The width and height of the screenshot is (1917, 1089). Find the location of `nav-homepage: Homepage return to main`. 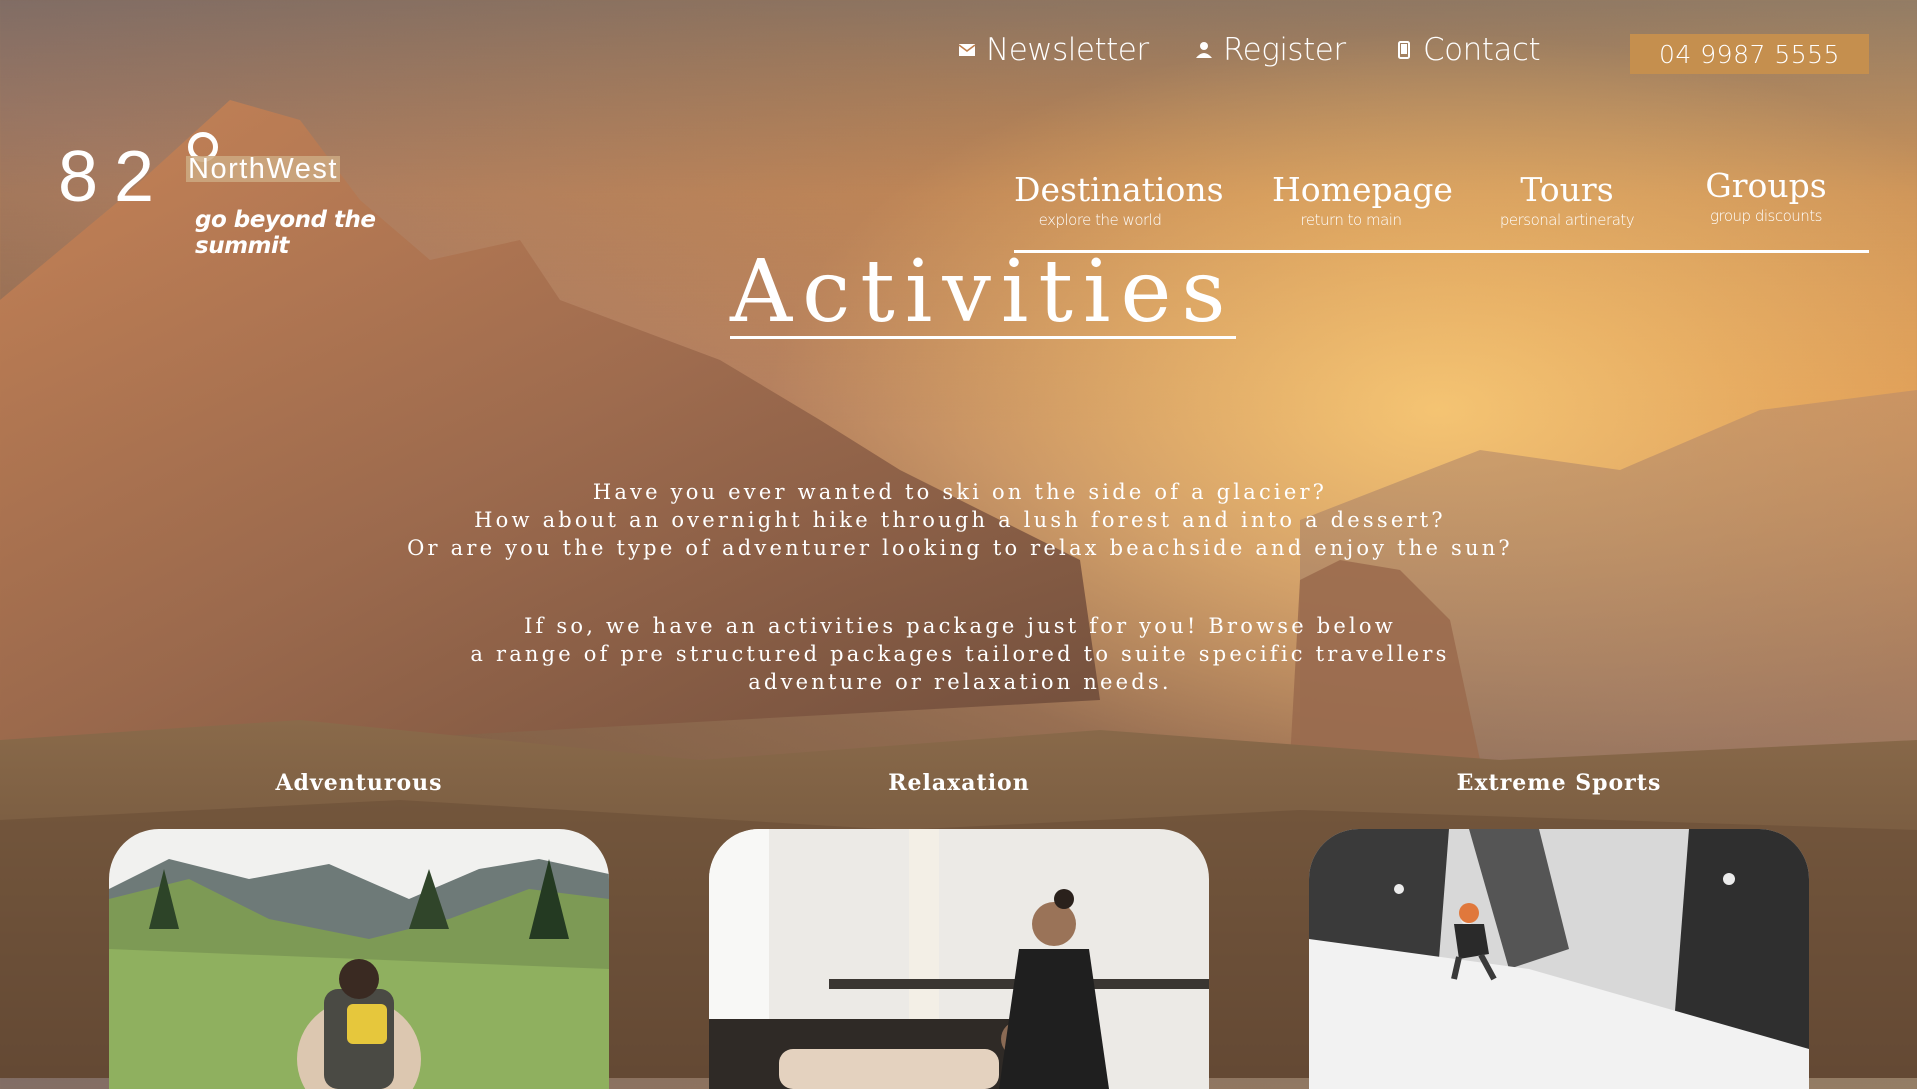

nav-homepage: Homepage return to main is located at coordinates (1362, 199).